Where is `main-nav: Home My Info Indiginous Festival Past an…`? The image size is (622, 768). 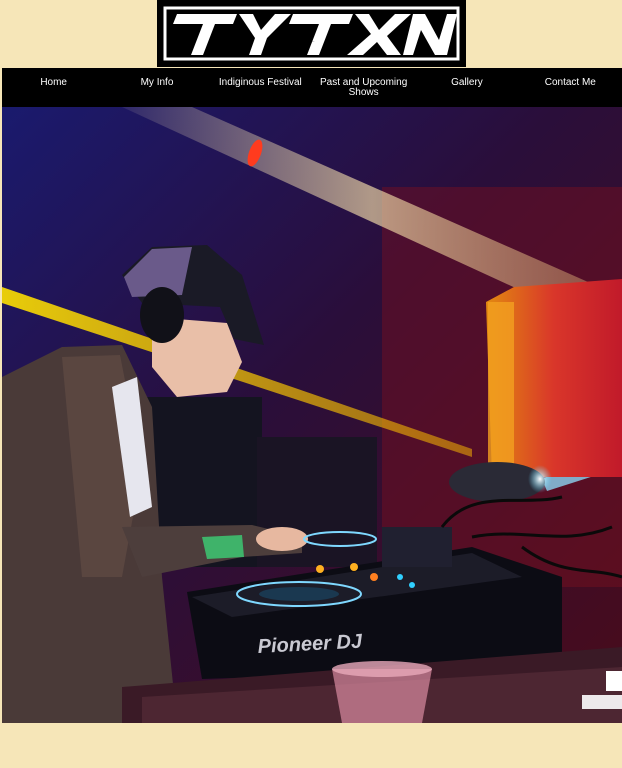 main-nav: Home My Info Indiginous Festival Past an… is located at coordinates (312, 87).